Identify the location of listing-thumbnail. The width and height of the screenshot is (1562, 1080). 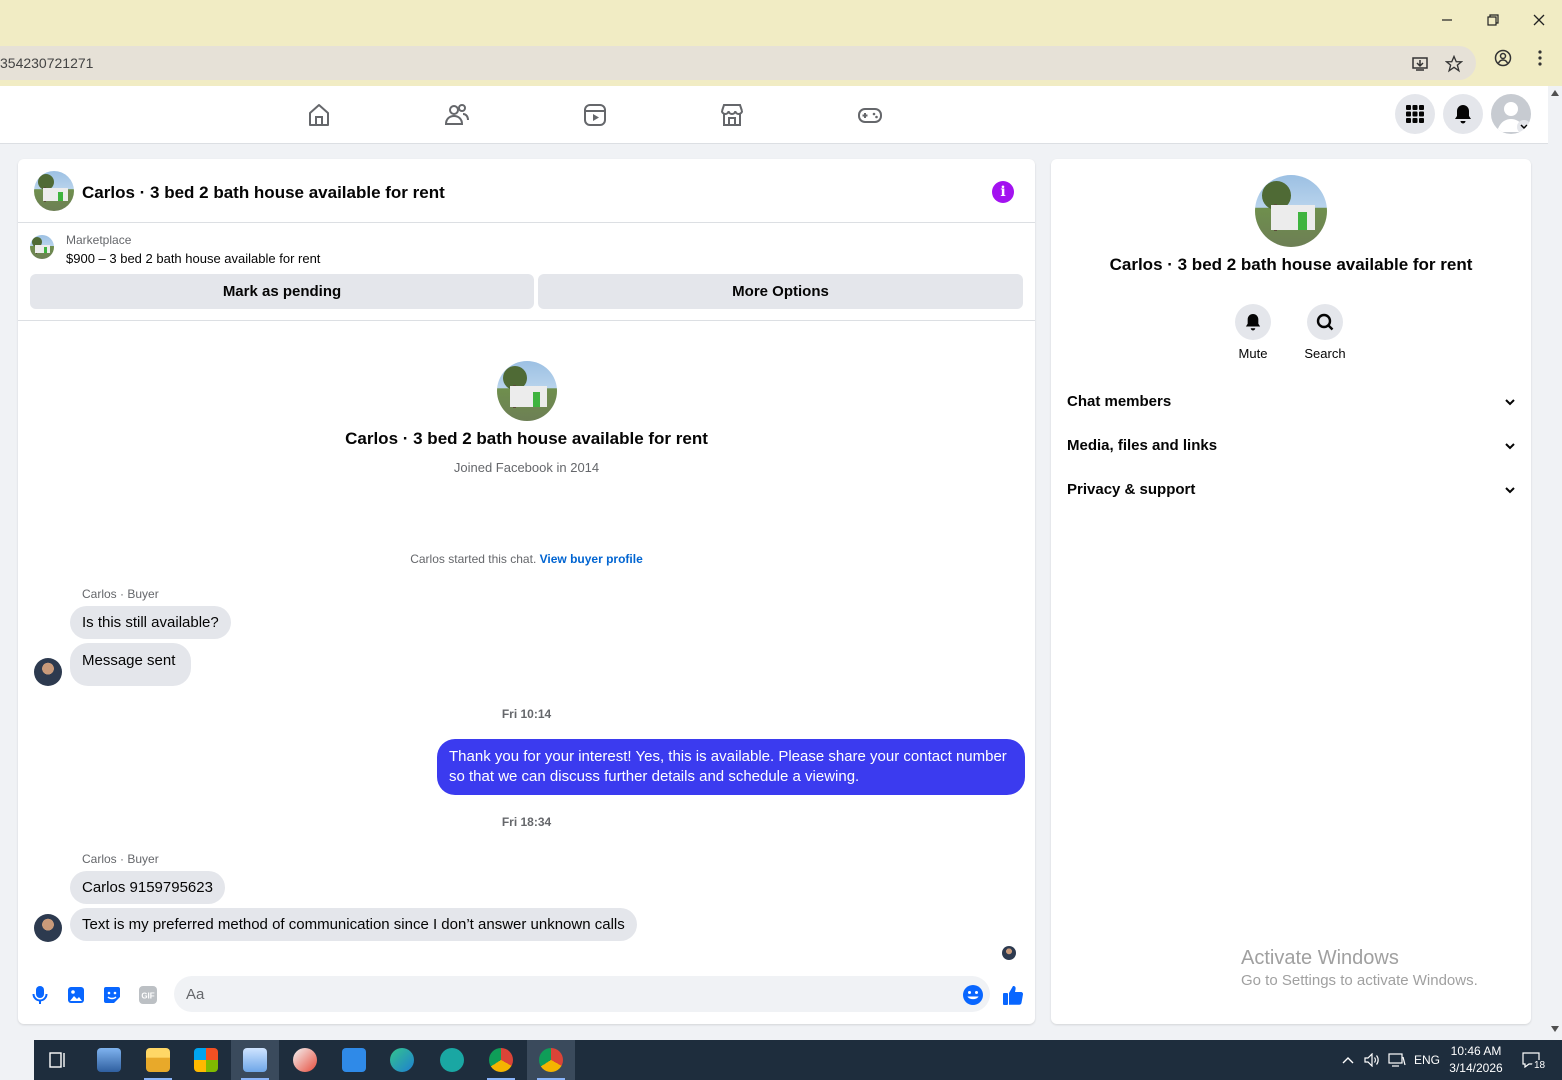
(42, 247).